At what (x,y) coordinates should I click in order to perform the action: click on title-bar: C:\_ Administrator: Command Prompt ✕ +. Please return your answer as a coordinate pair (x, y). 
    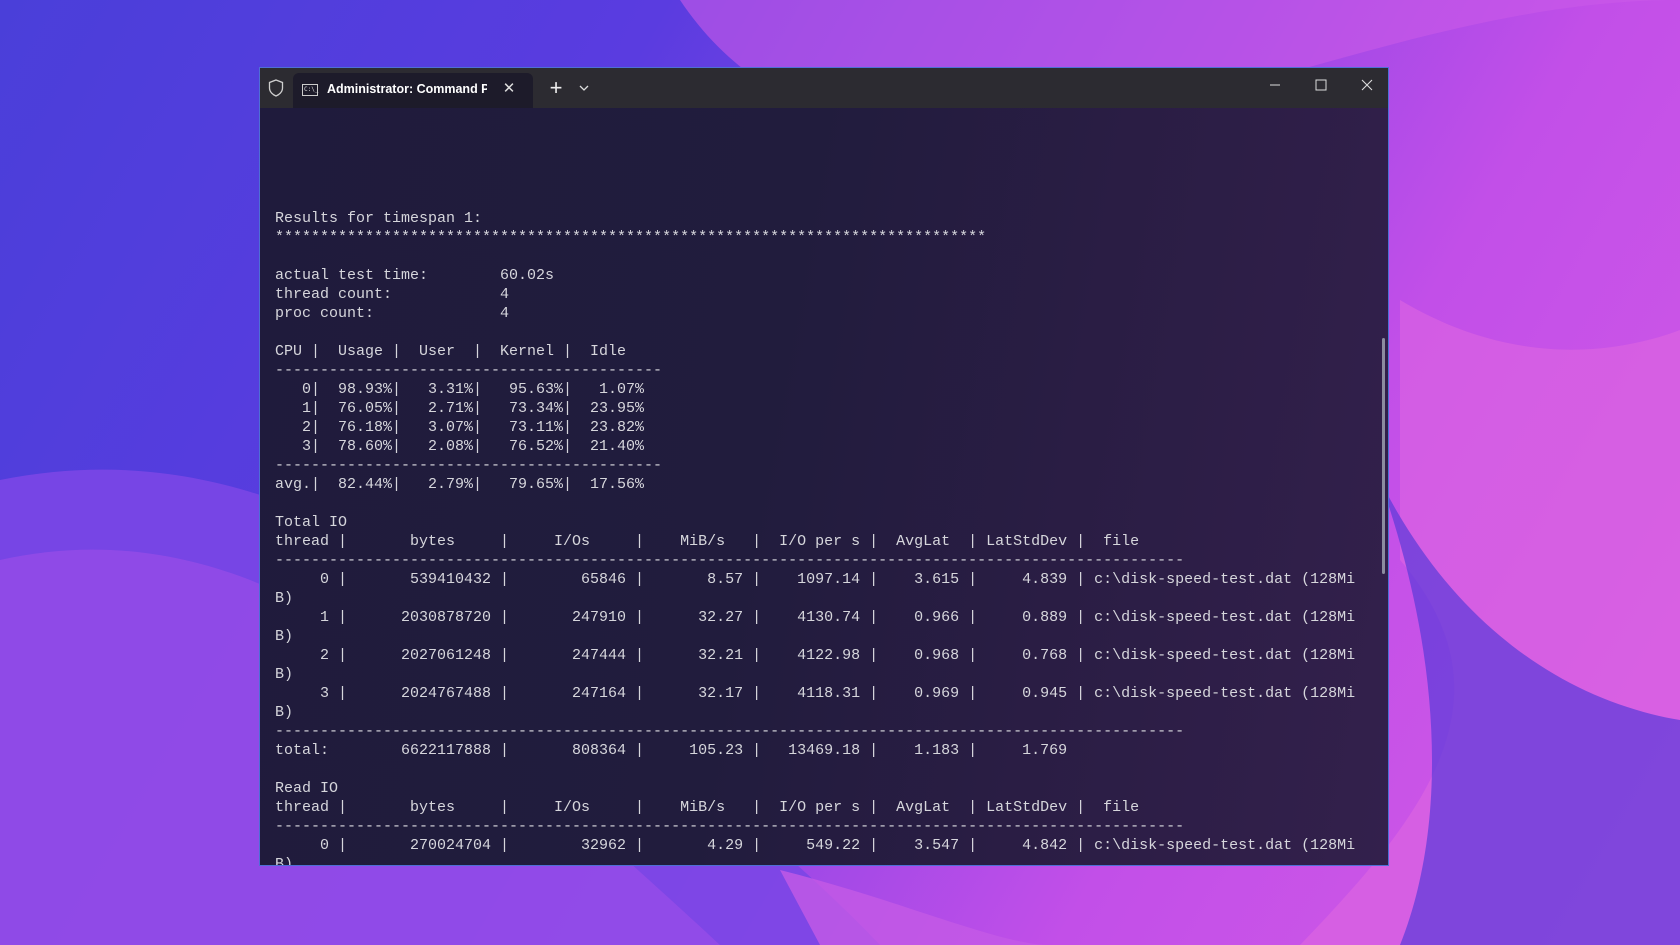
    Looking at the image, I should click on (824, 88).